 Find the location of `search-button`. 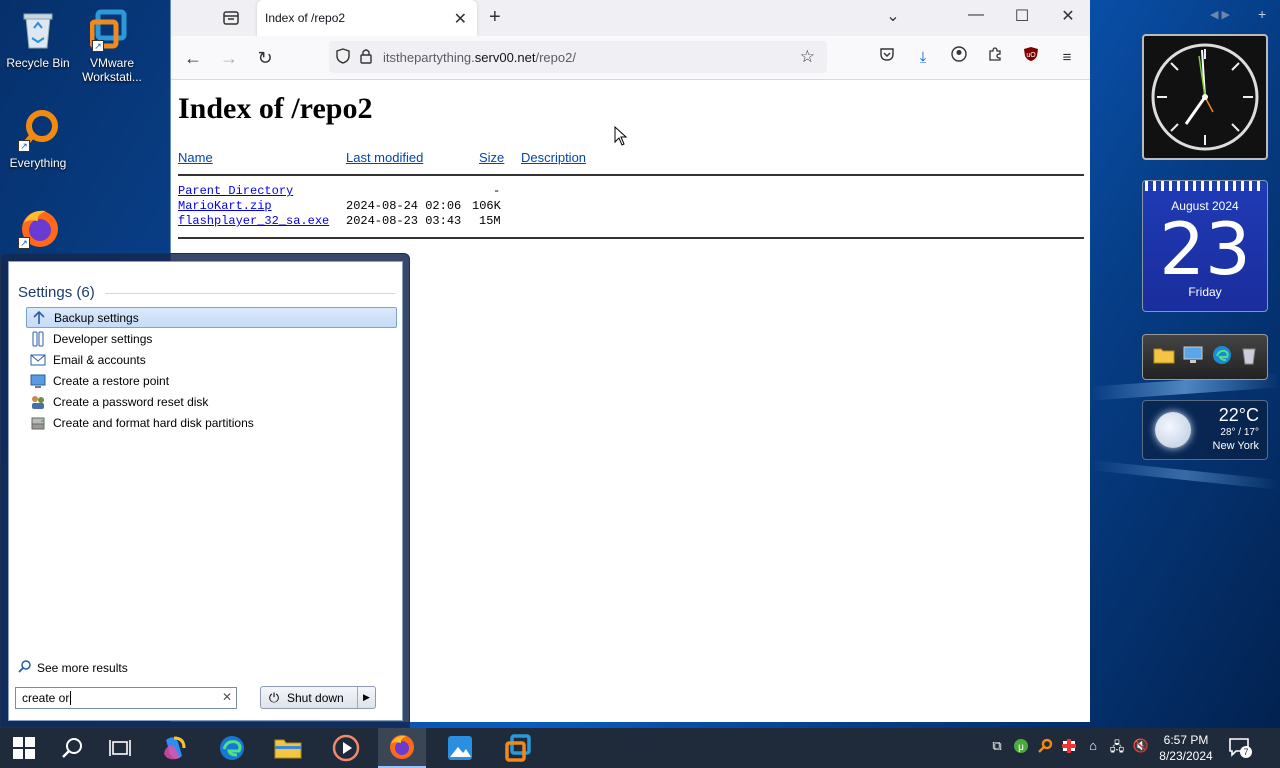

search-button is located at coordinates (72, 748).